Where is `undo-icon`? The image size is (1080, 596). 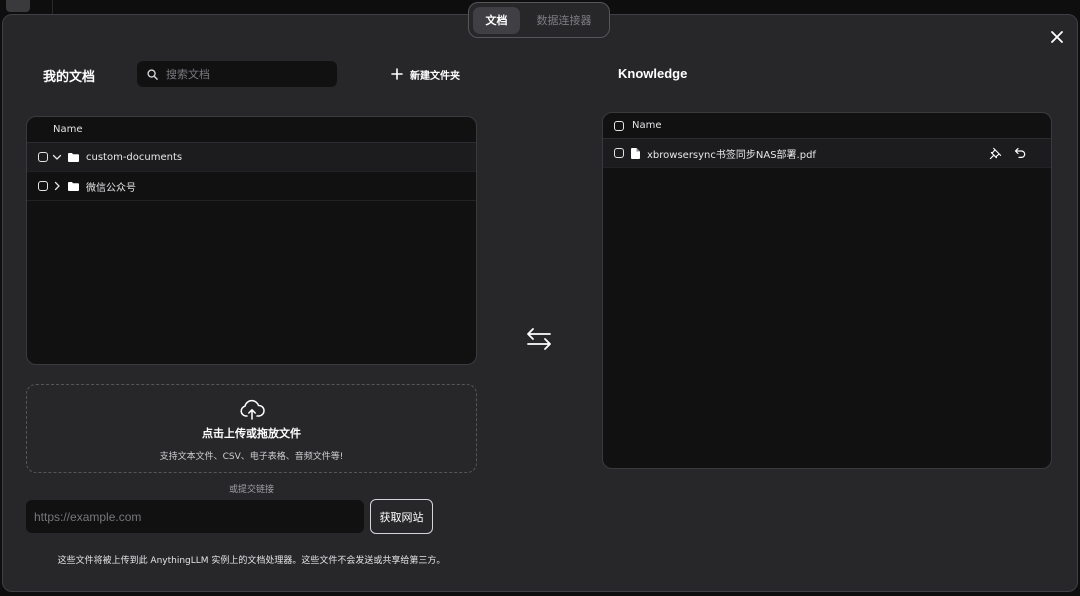
undo-icon is located at coordinates (1020, 153).